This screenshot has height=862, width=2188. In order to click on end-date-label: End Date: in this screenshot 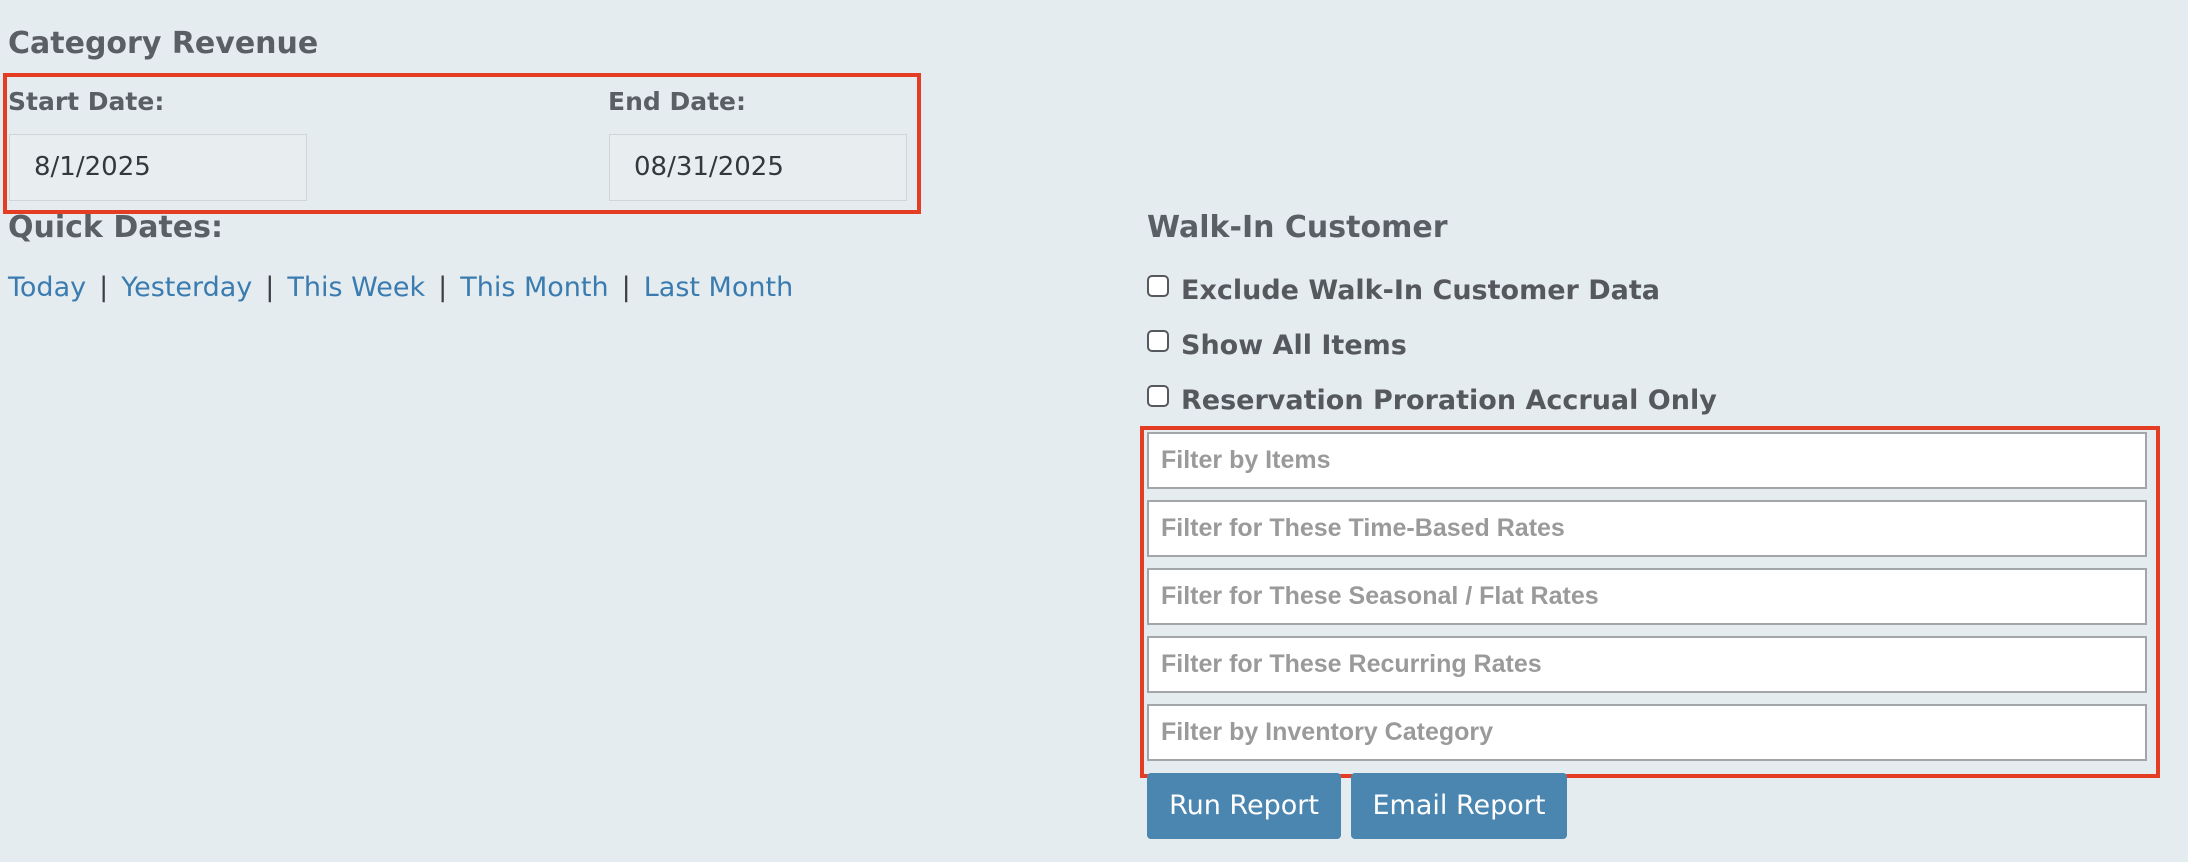, I will do `click(677, 101)`.